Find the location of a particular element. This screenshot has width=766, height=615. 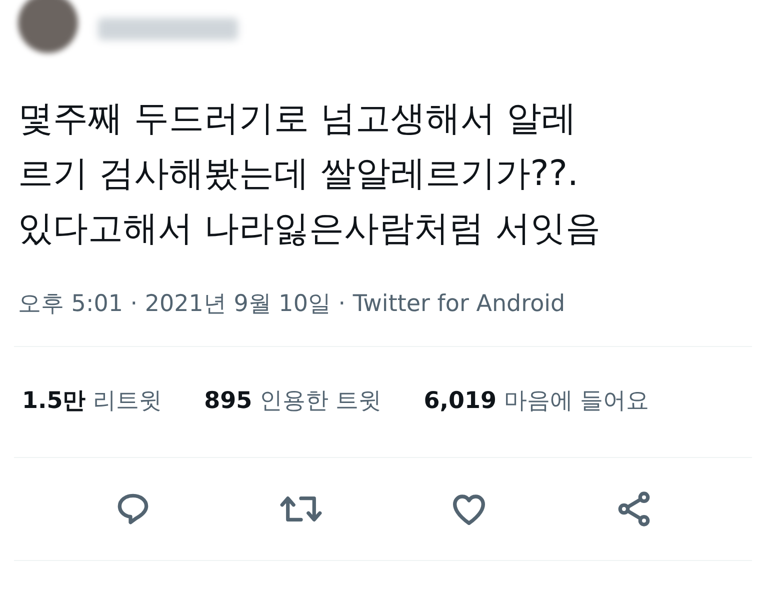

tweet-timestamp: 오후 5:01 · 2021년 9월 10일 · Twitter for Android is located at coordinates (292, 304).